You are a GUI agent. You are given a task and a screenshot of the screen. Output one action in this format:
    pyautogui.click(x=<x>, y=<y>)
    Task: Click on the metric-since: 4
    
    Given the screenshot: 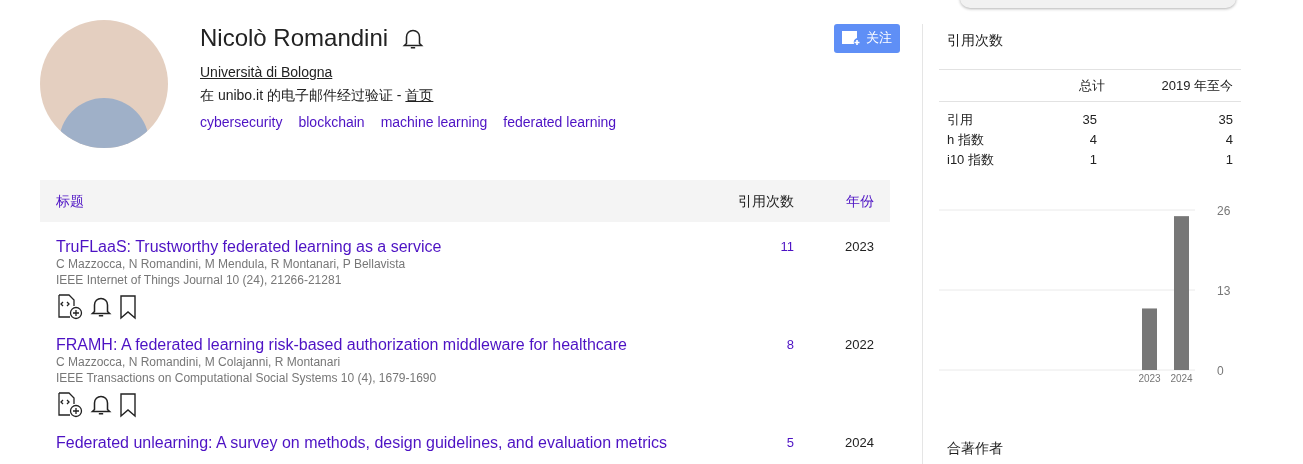 What is the action you would take?
    pyautogui.click(x=1228, y=140)
    